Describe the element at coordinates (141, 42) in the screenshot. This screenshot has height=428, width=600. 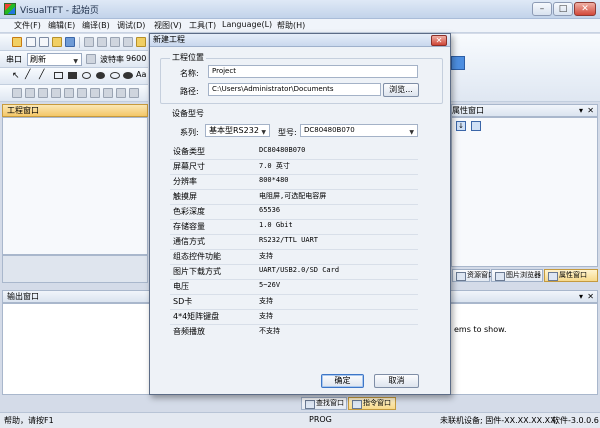
I see `lock-icon` at that location.